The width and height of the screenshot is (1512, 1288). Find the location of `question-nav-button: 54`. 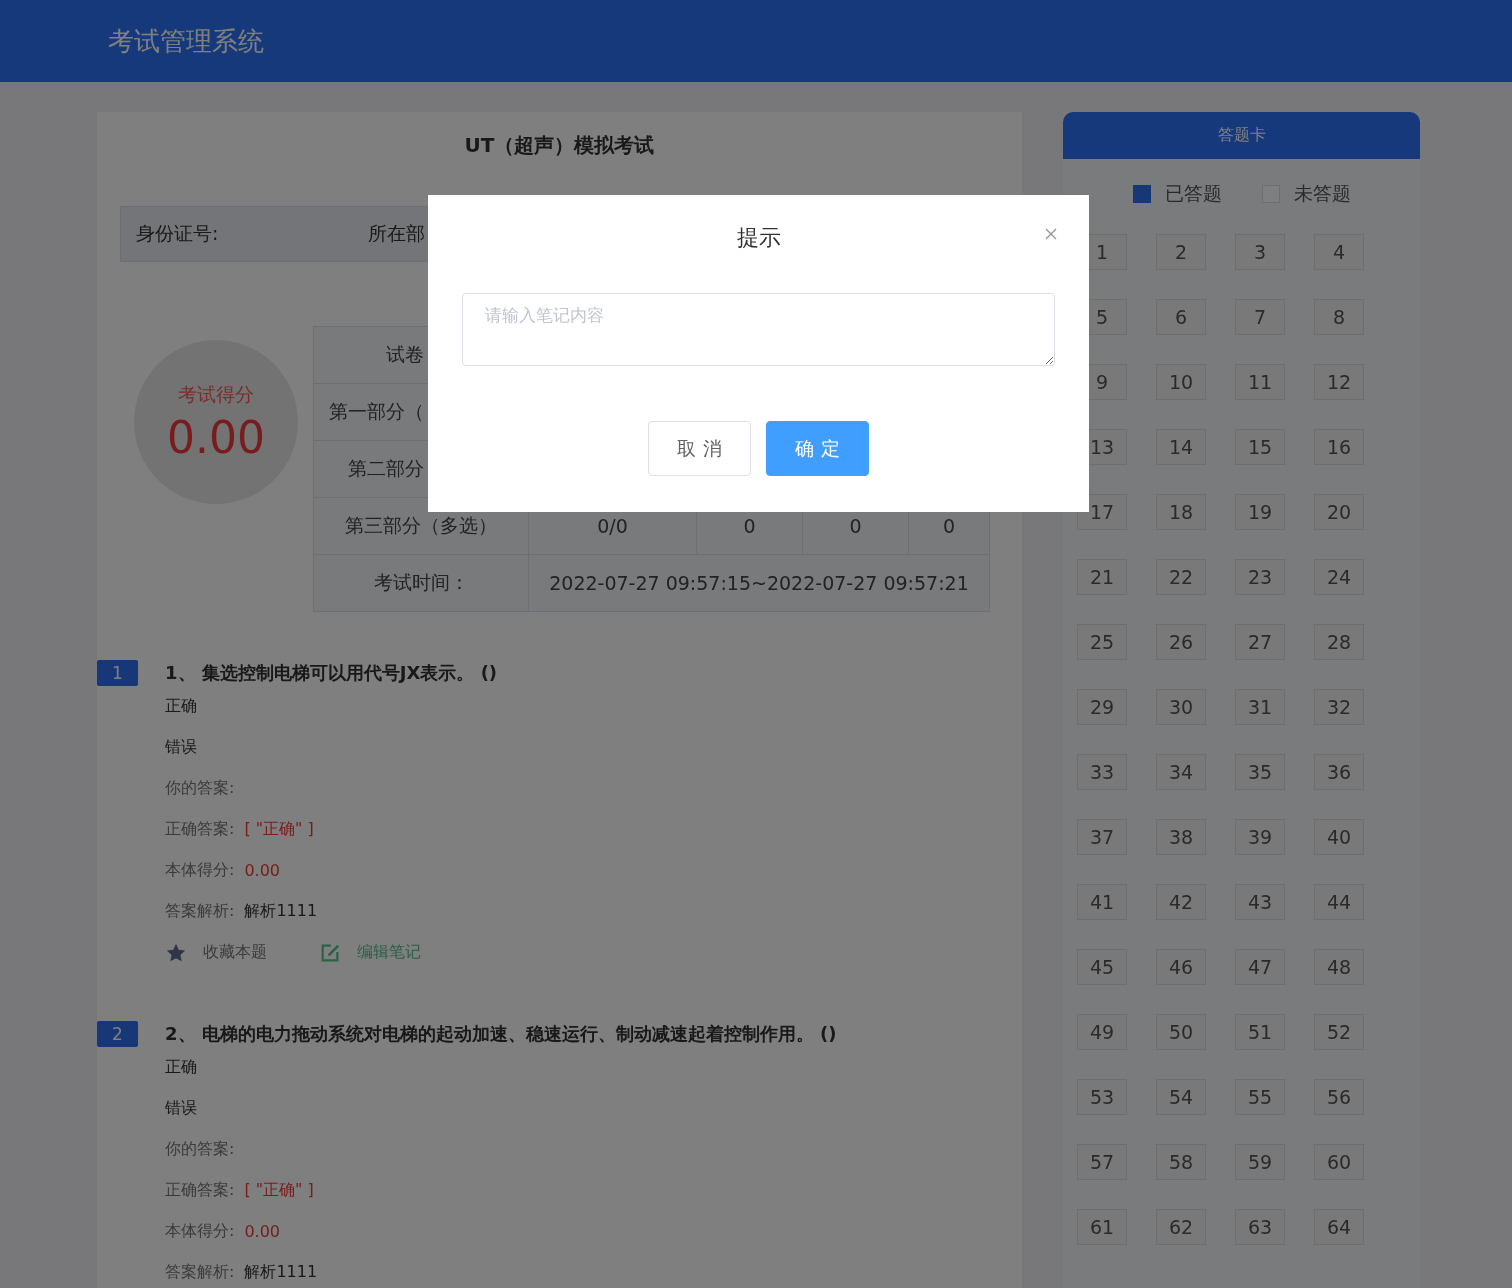

question-nav-button: 54 is located at coordinates (1181, 1097).